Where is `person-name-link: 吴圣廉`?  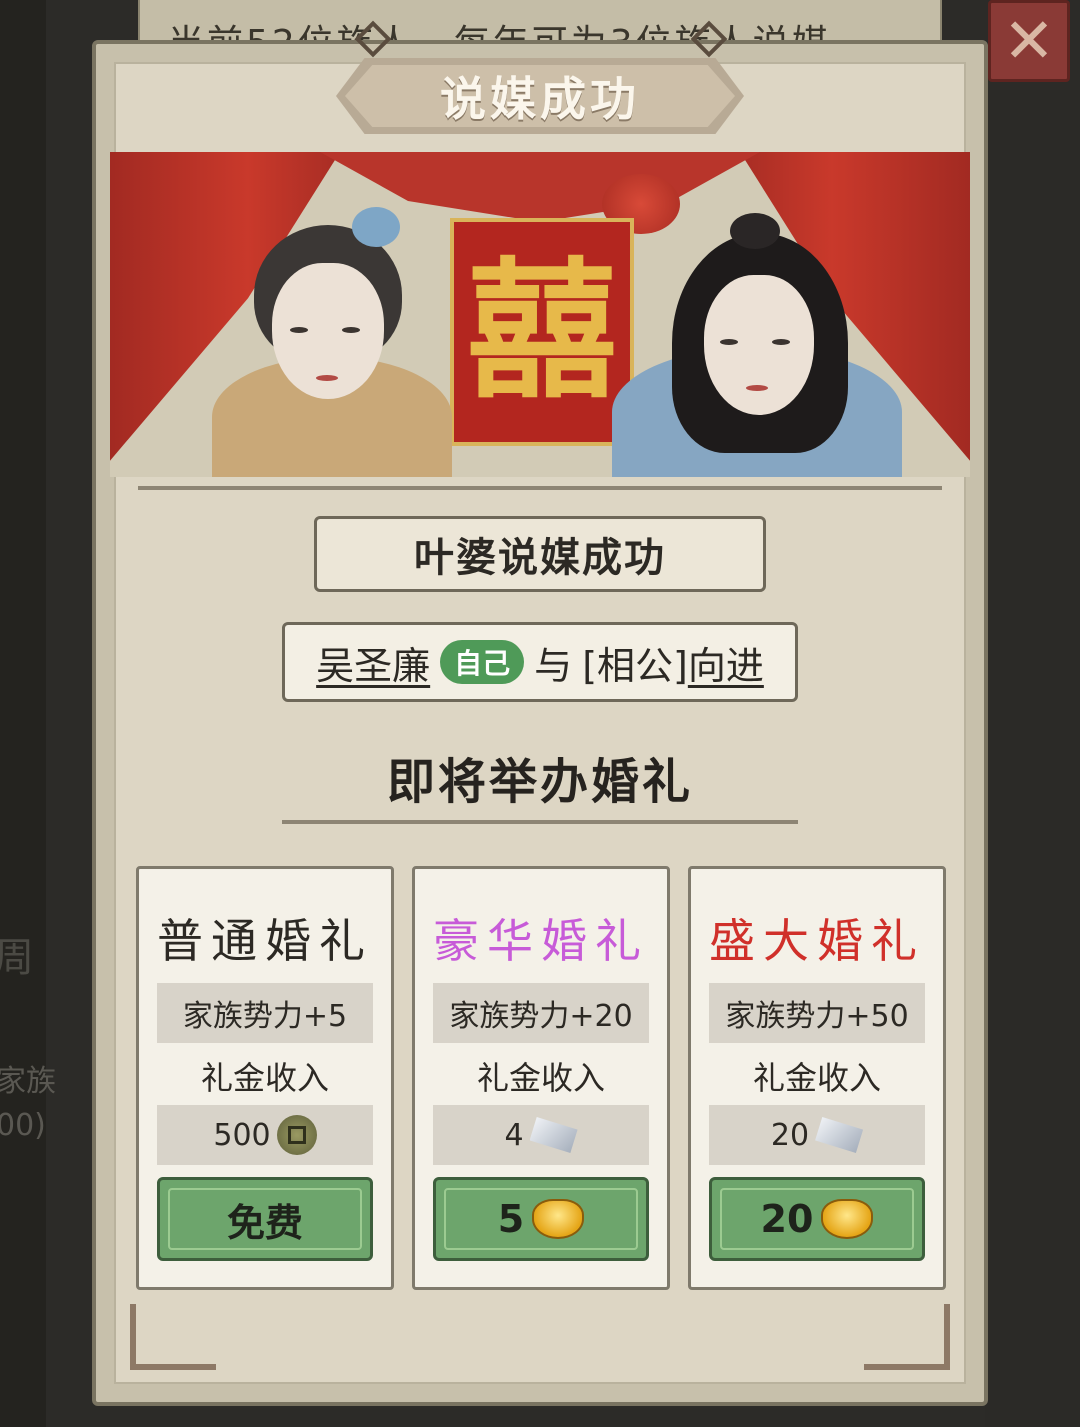
person-name-link: 吴圣廉 is located at coordinates (373, 662).